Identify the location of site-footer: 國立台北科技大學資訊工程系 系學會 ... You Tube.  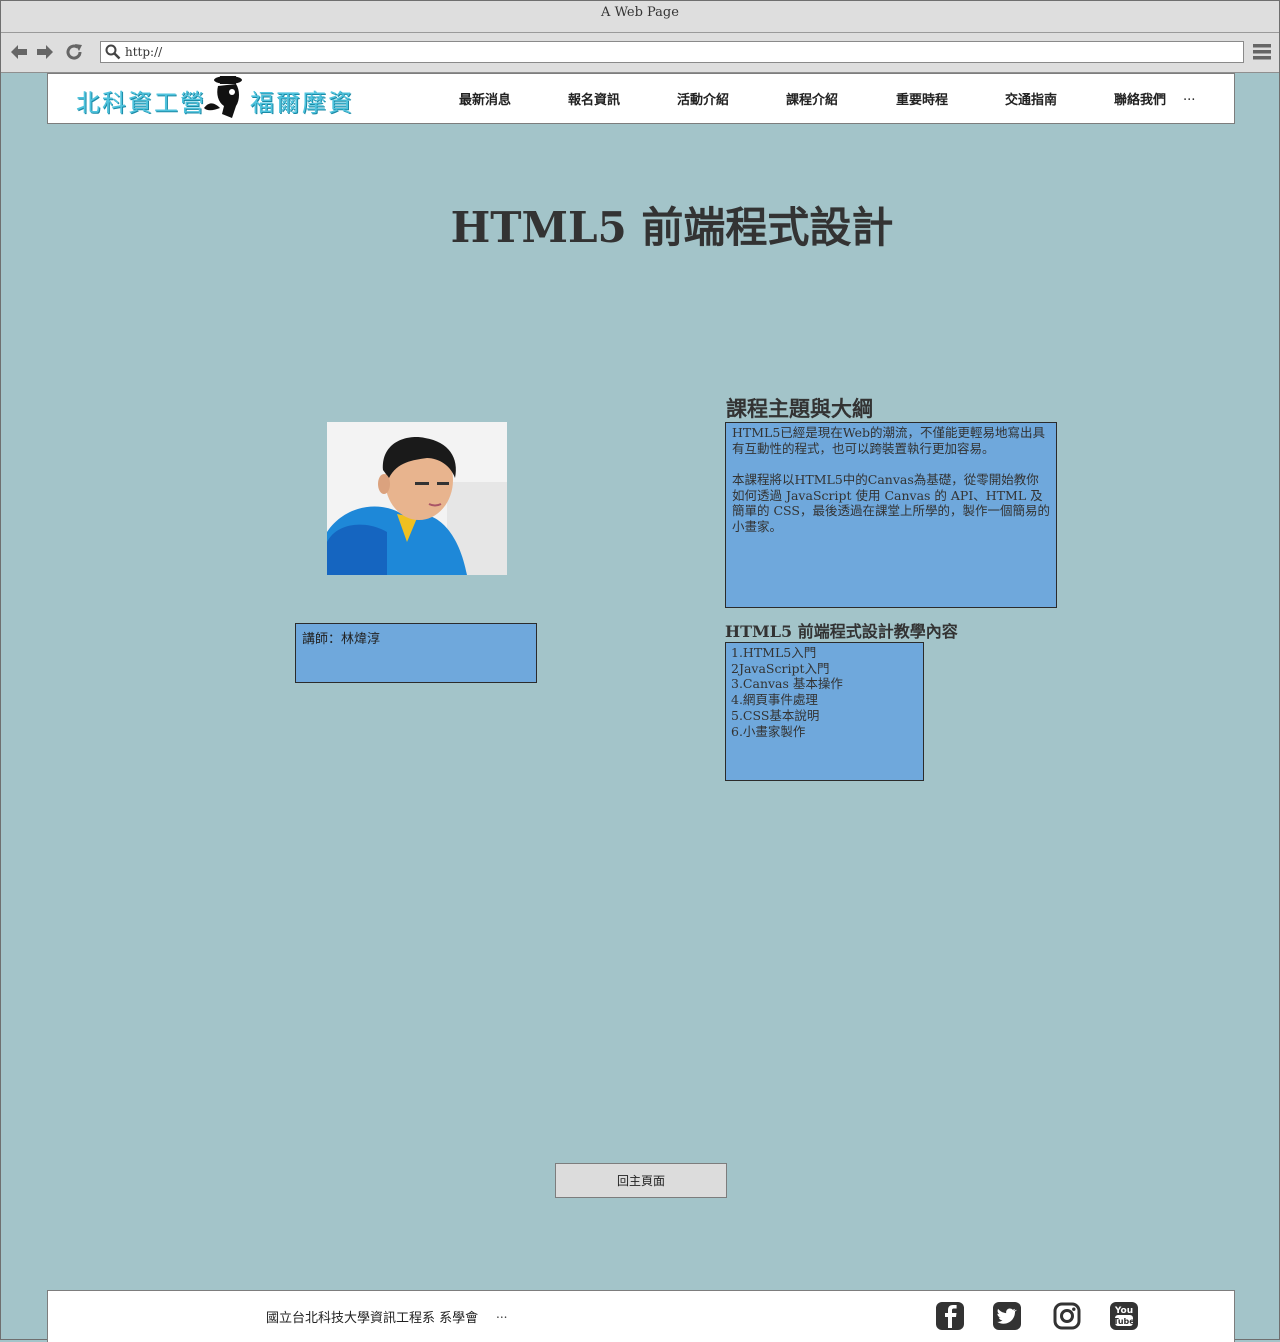
(641, 1316).